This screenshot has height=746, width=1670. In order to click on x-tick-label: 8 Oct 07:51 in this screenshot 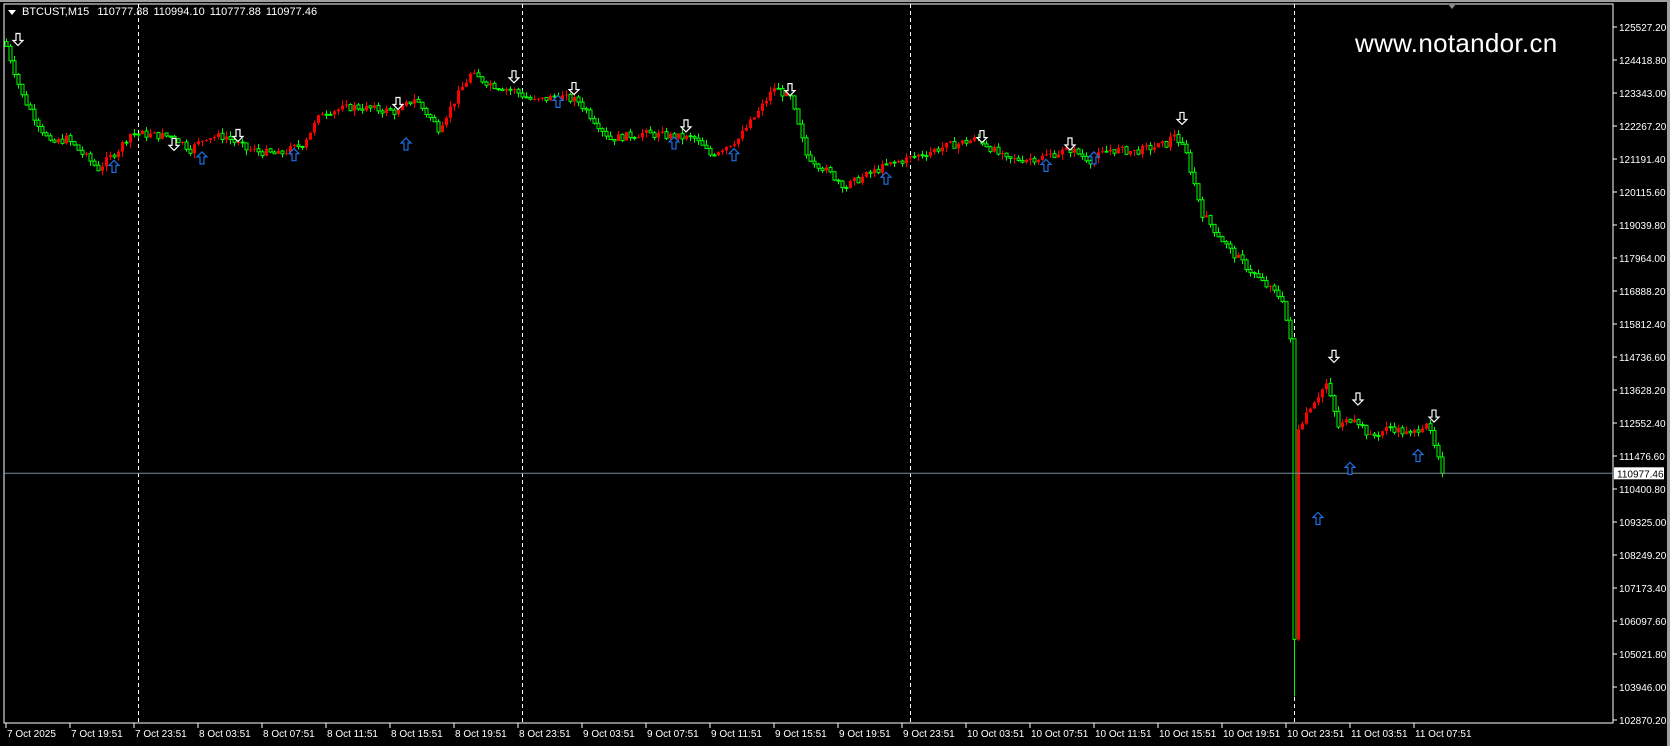, I will do `click(289, 734)`.